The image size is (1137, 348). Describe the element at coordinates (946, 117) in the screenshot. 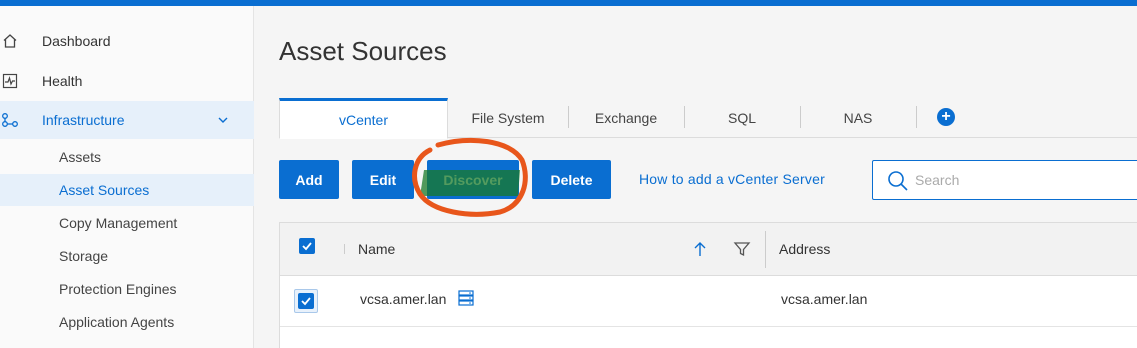

I see `add-tab-icon: +` at that location.